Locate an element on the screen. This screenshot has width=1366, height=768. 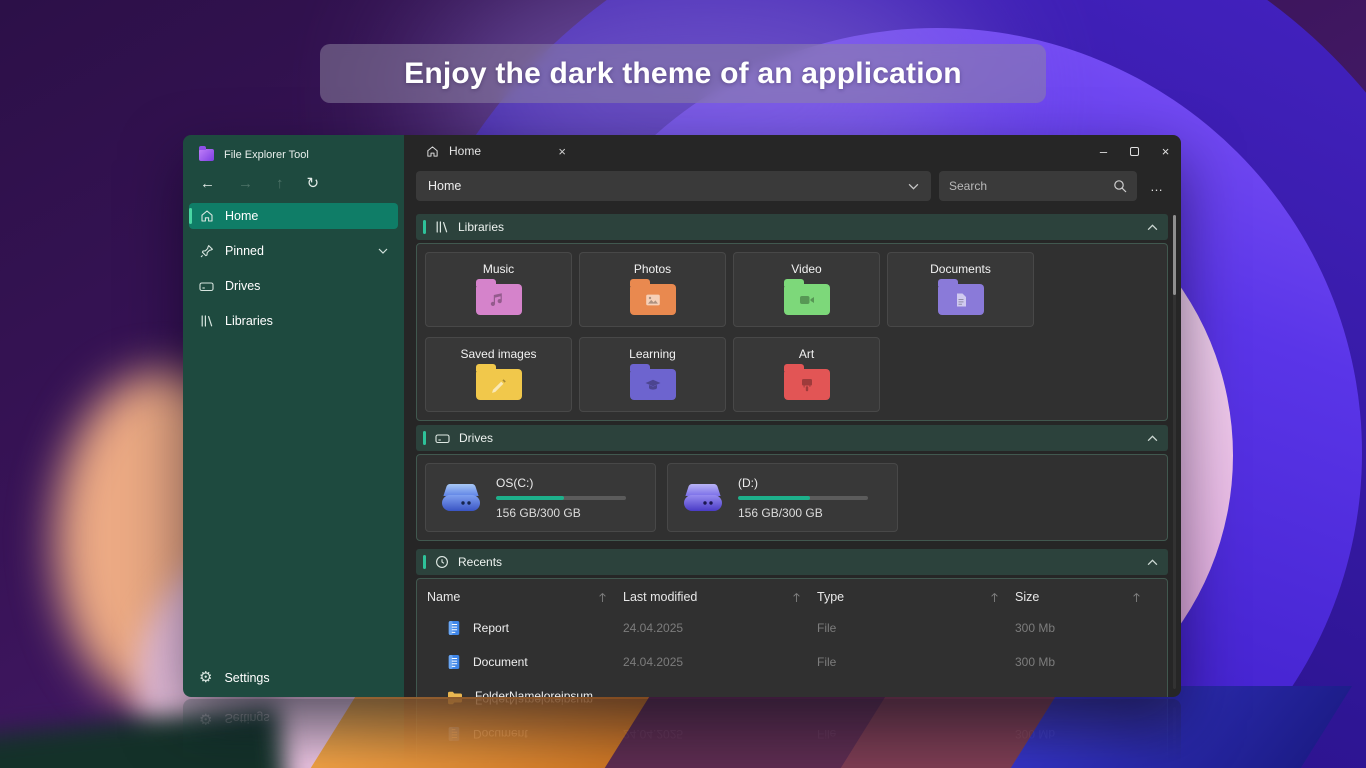
drive-card-d: (D:) 156 GB/300 GB is located at coordinates (782, 497).